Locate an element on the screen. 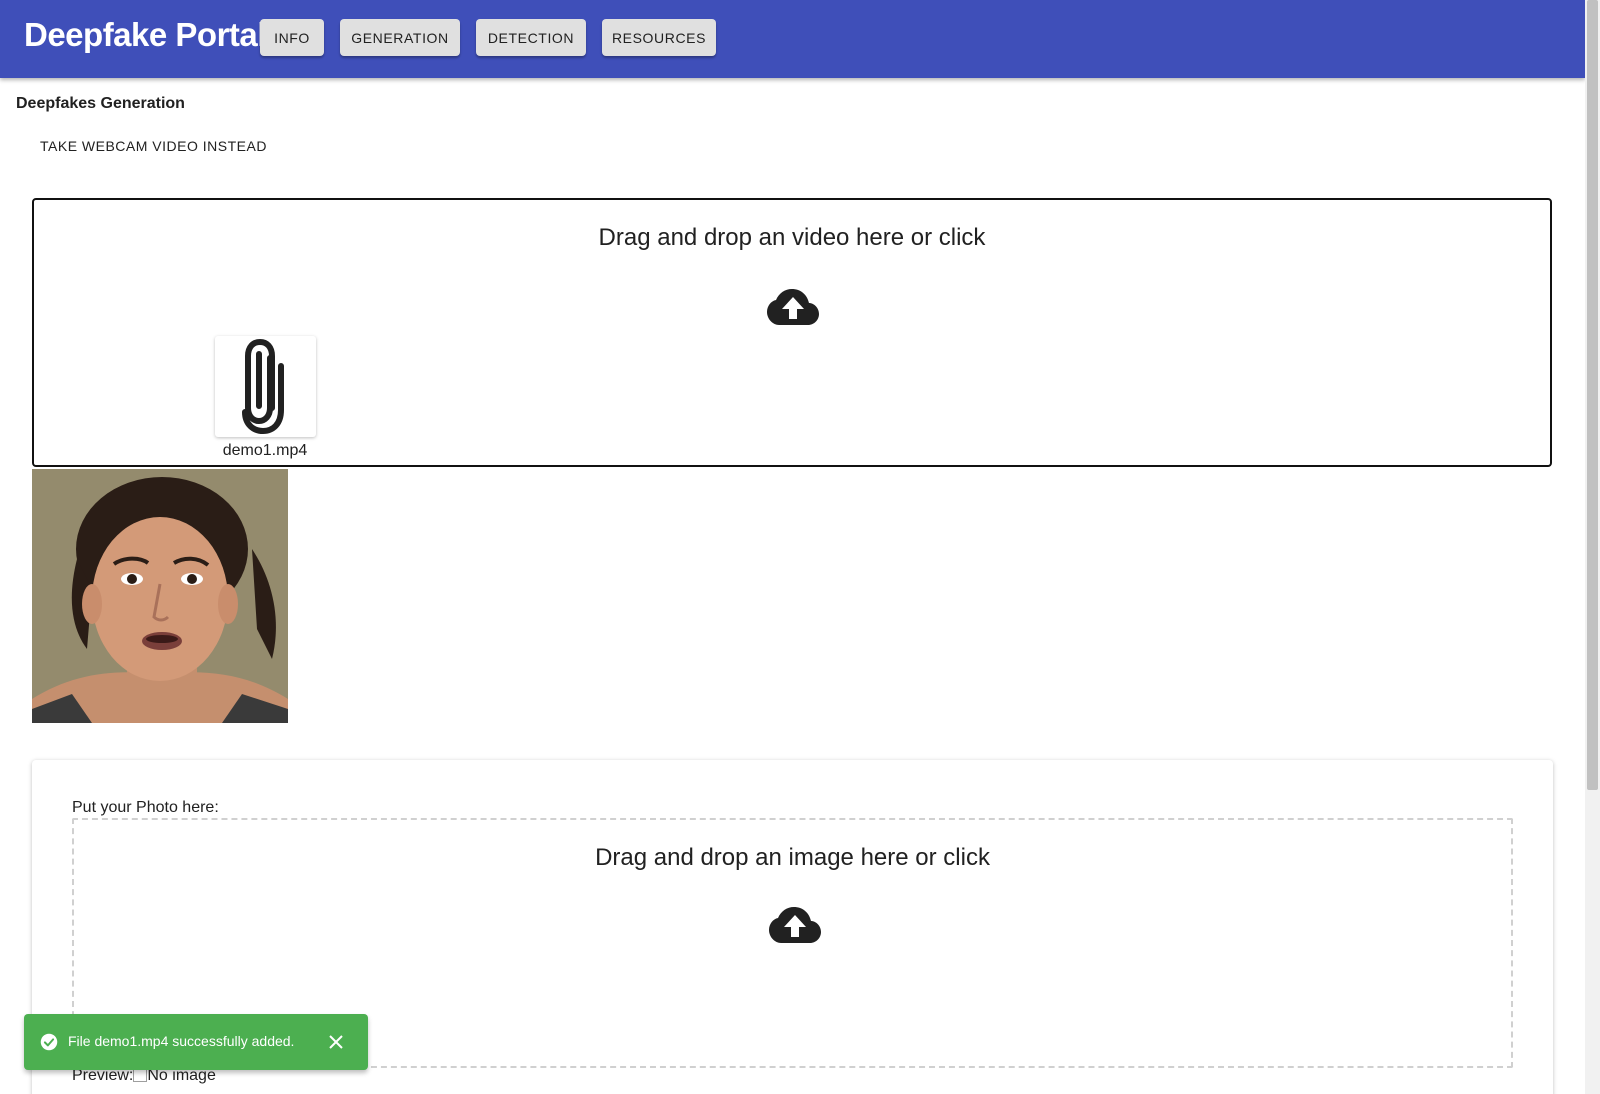 This screenshot has width=1600, height=1094. check-circle-icon is located at coordinates (49, 1042).